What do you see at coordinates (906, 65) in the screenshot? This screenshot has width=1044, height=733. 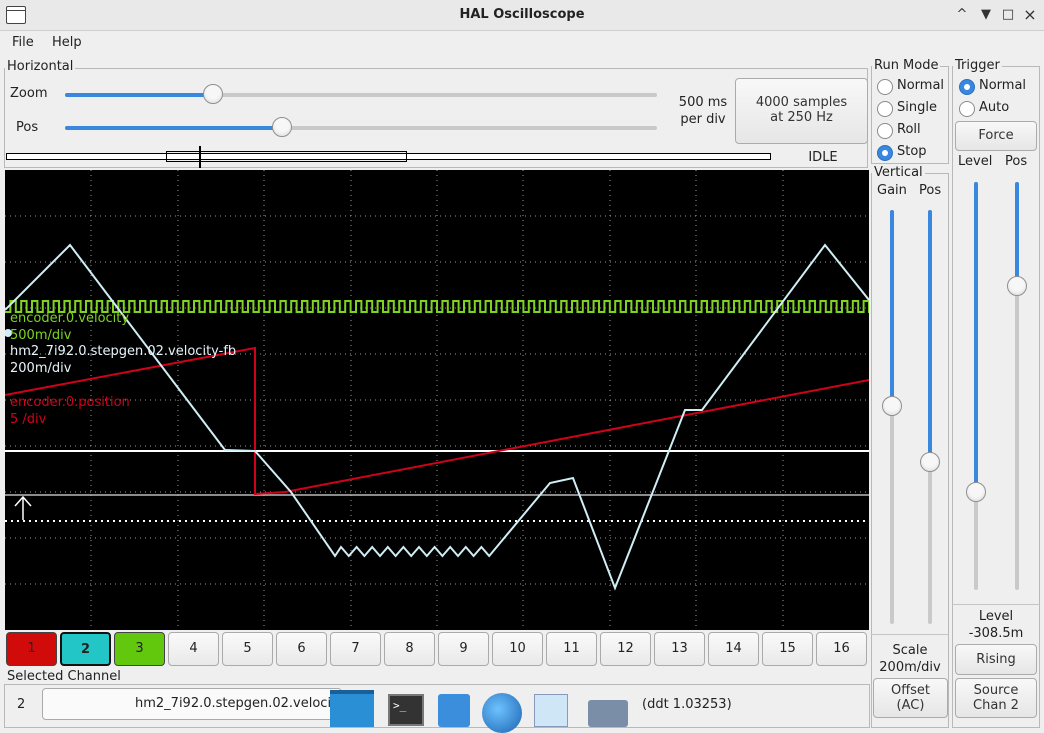 I see `run-mode-label: Run Mode` at bounding box center [906, 65].